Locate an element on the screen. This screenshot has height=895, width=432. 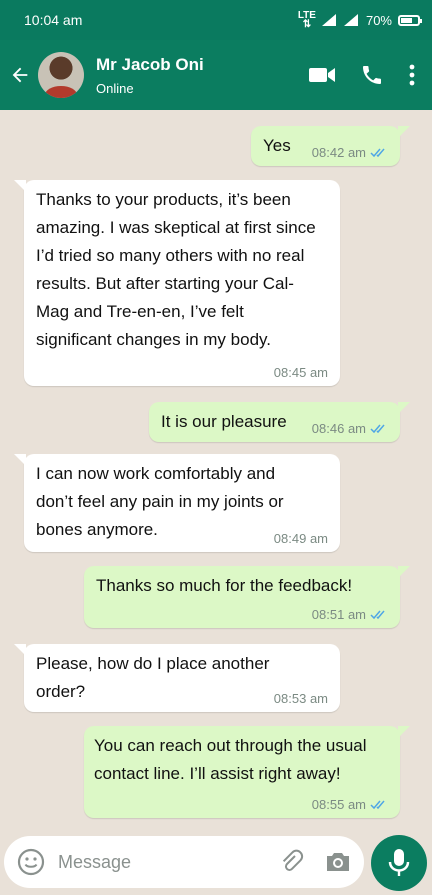
message-meta: 08:42 am is located at coordinates (350, 153).